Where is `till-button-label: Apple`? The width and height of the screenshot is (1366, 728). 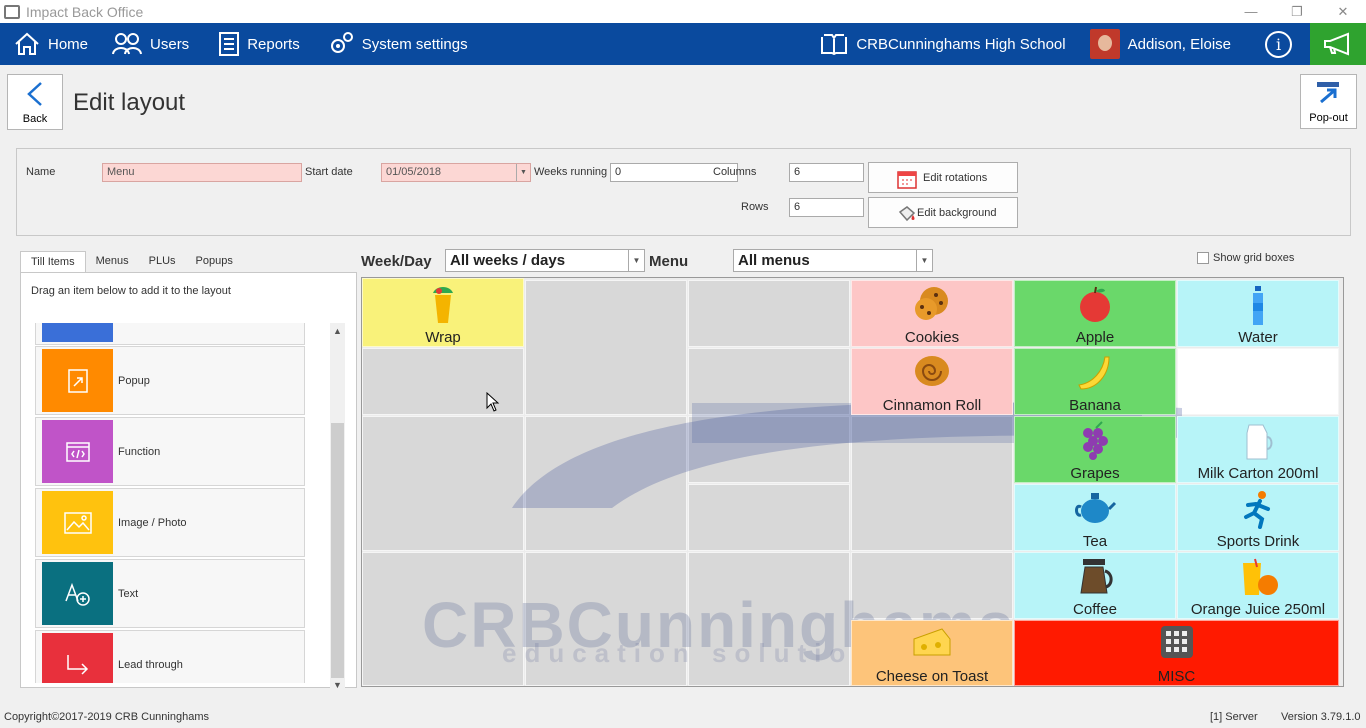
till-button-label: Apple is located at coordinates (1095, 337).